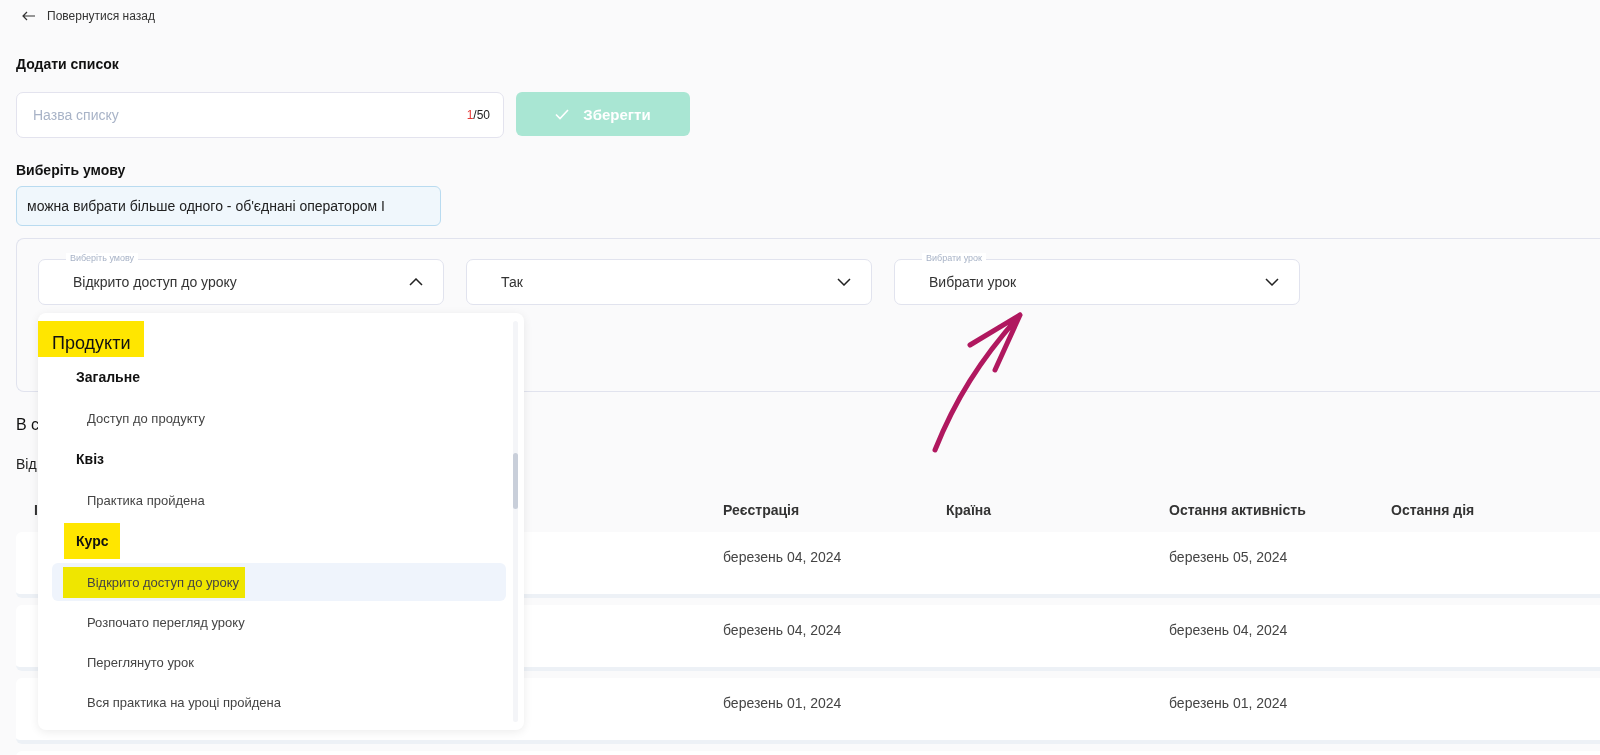  Describe the element at coordinates (279, 622) in the screenshot. I see `menu-item: Розпочато перегляд уроку` at that location.